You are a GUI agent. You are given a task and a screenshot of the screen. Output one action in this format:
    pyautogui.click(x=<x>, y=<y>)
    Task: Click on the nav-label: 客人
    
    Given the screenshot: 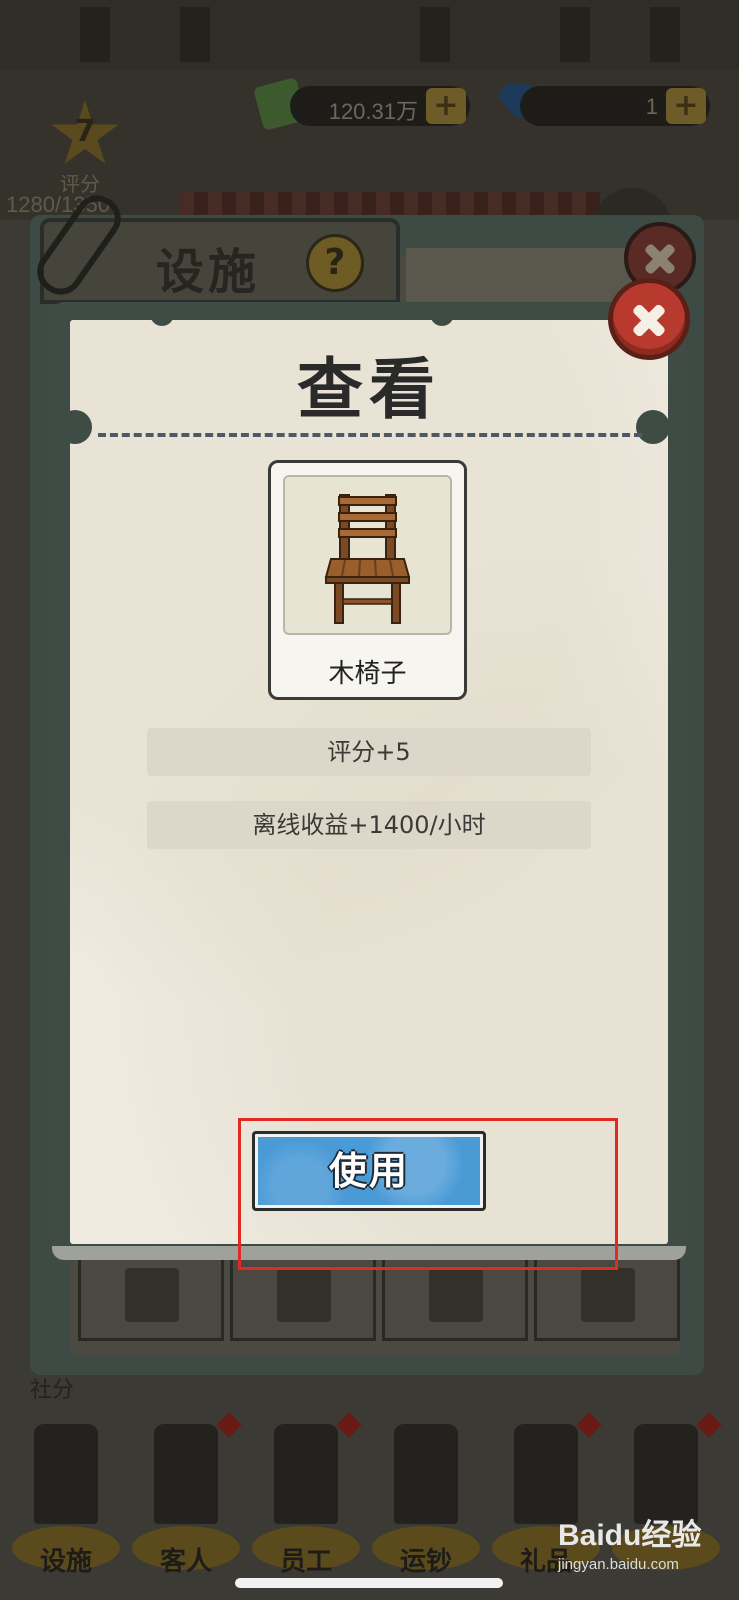 What is the action you would take?
    pyautogui.click(x=185, y=1562)
    